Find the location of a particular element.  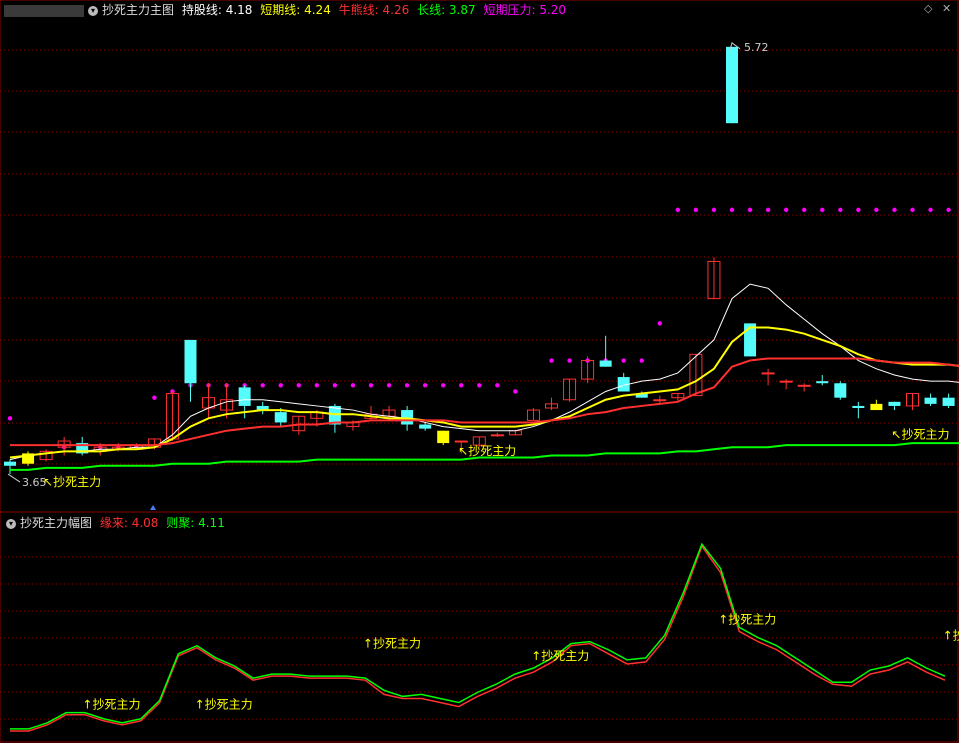

sub-collapse-icon: ▾ is located at coordinates (11, 523).